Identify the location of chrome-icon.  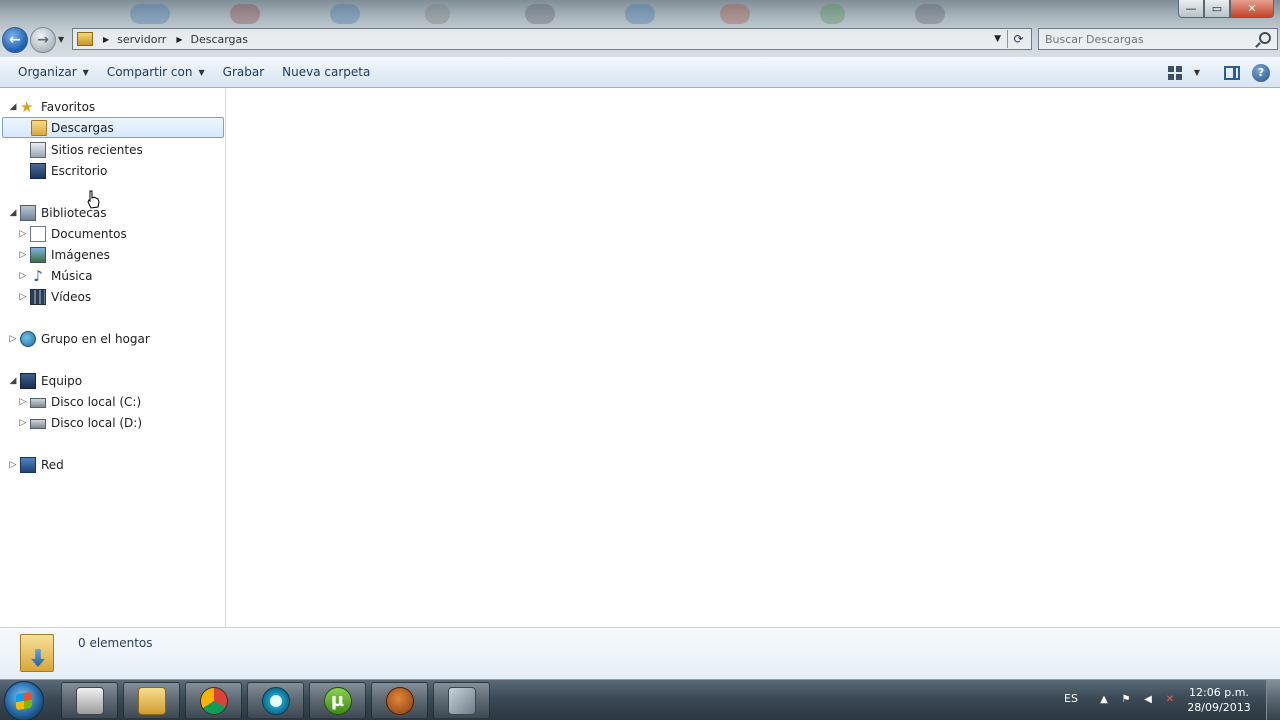
(213, 700).